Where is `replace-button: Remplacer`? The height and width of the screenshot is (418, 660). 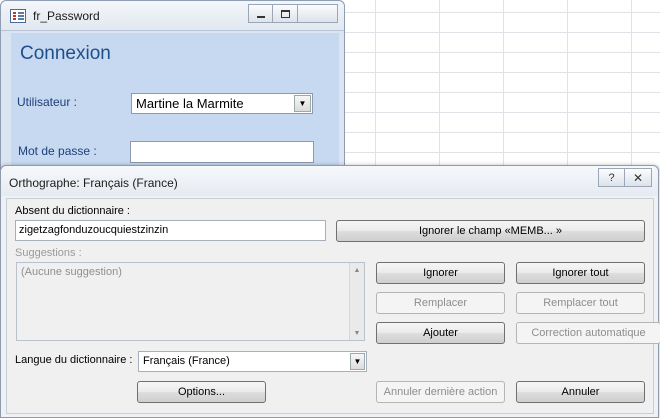 replace-button: Remplacer is located at coordinates (440, 303).